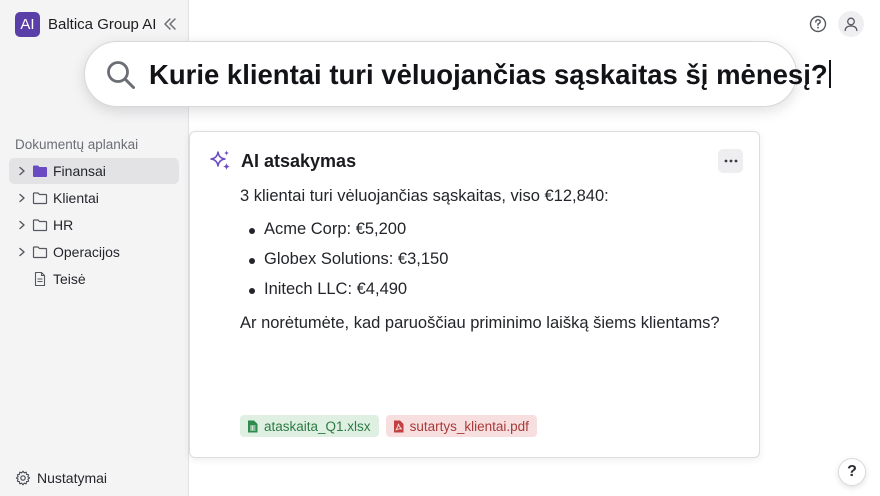 The height and width of the screenshot is (496, 880). I want to click on attachment-pdf: sutartys_klientai.pdf, so click(461, 426).